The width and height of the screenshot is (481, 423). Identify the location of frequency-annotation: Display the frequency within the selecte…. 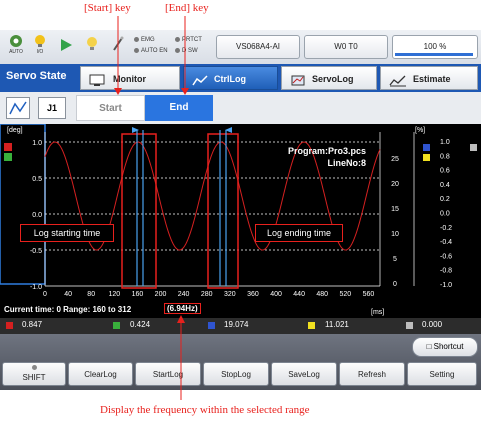
(205, 410).